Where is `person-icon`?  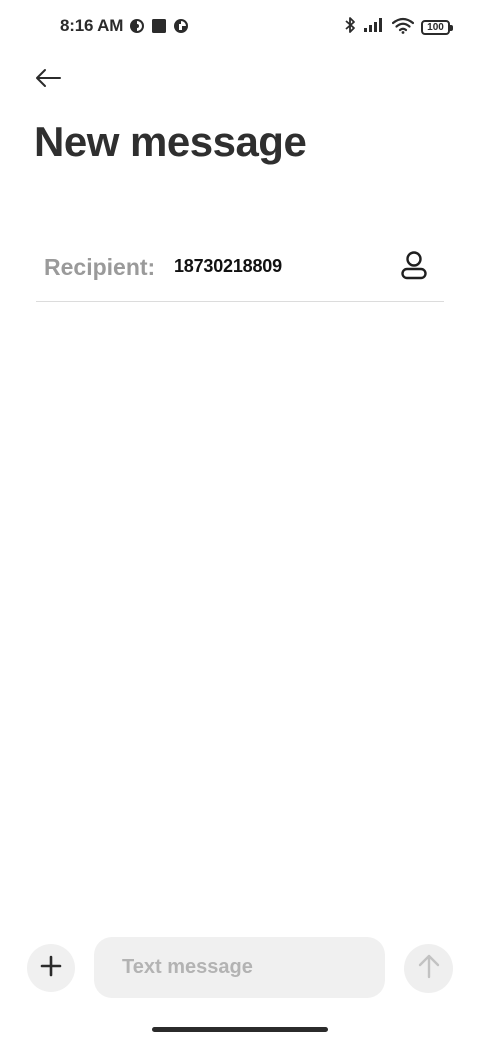
person-icon is located at coordinates (414, 267).